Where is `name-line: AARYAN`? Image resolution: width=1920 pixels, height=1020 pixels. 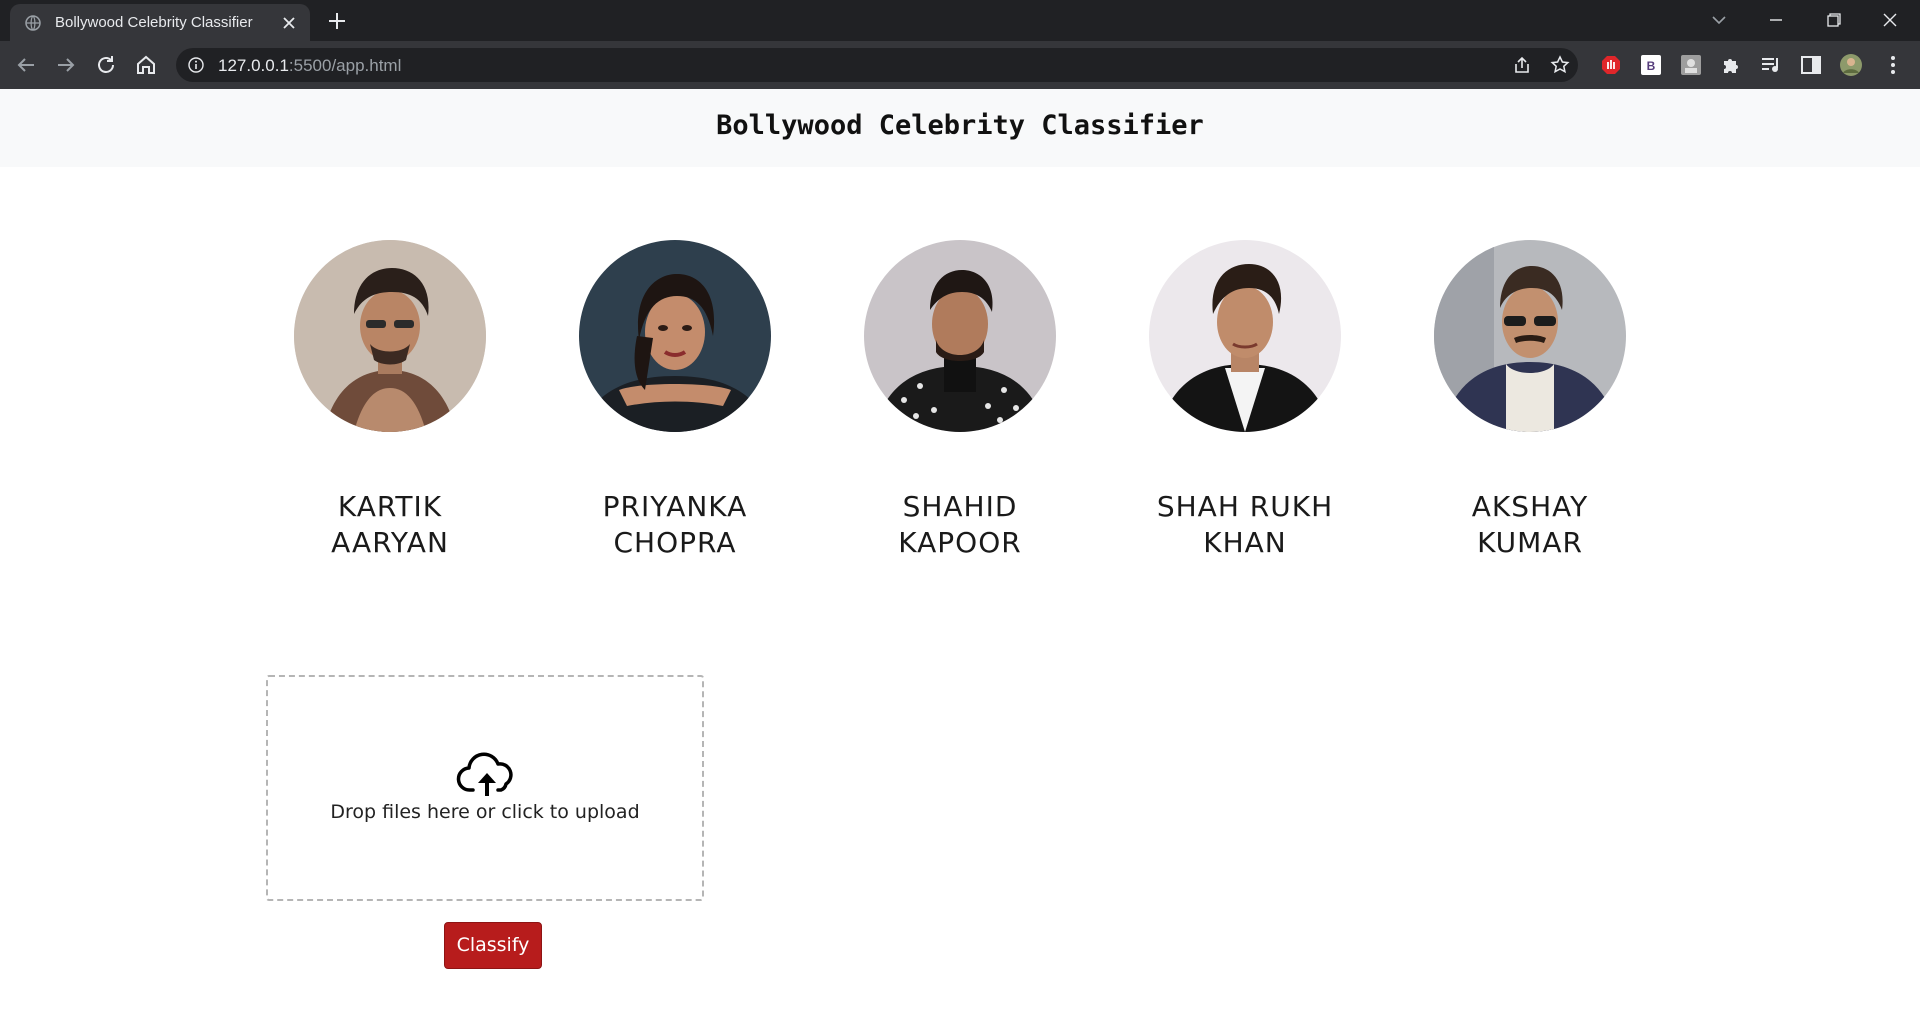 name-line: AARYAN is located at coordinates (390, 542).